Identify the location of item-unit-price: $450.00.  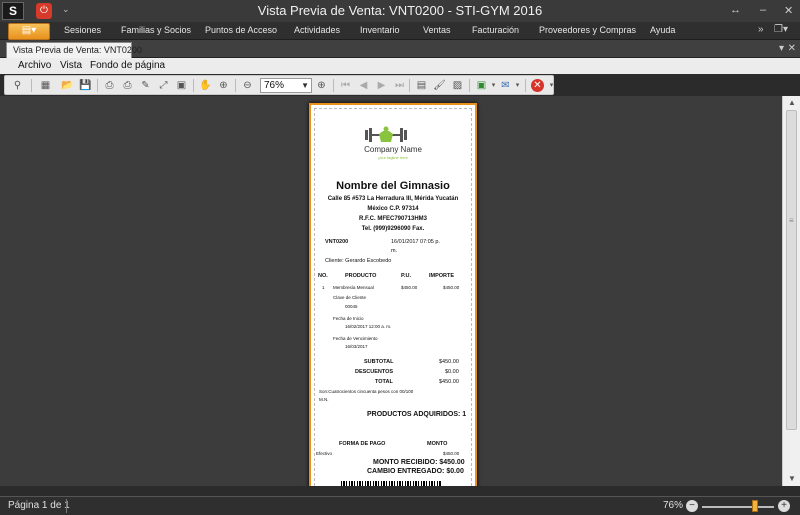
(409, 287).